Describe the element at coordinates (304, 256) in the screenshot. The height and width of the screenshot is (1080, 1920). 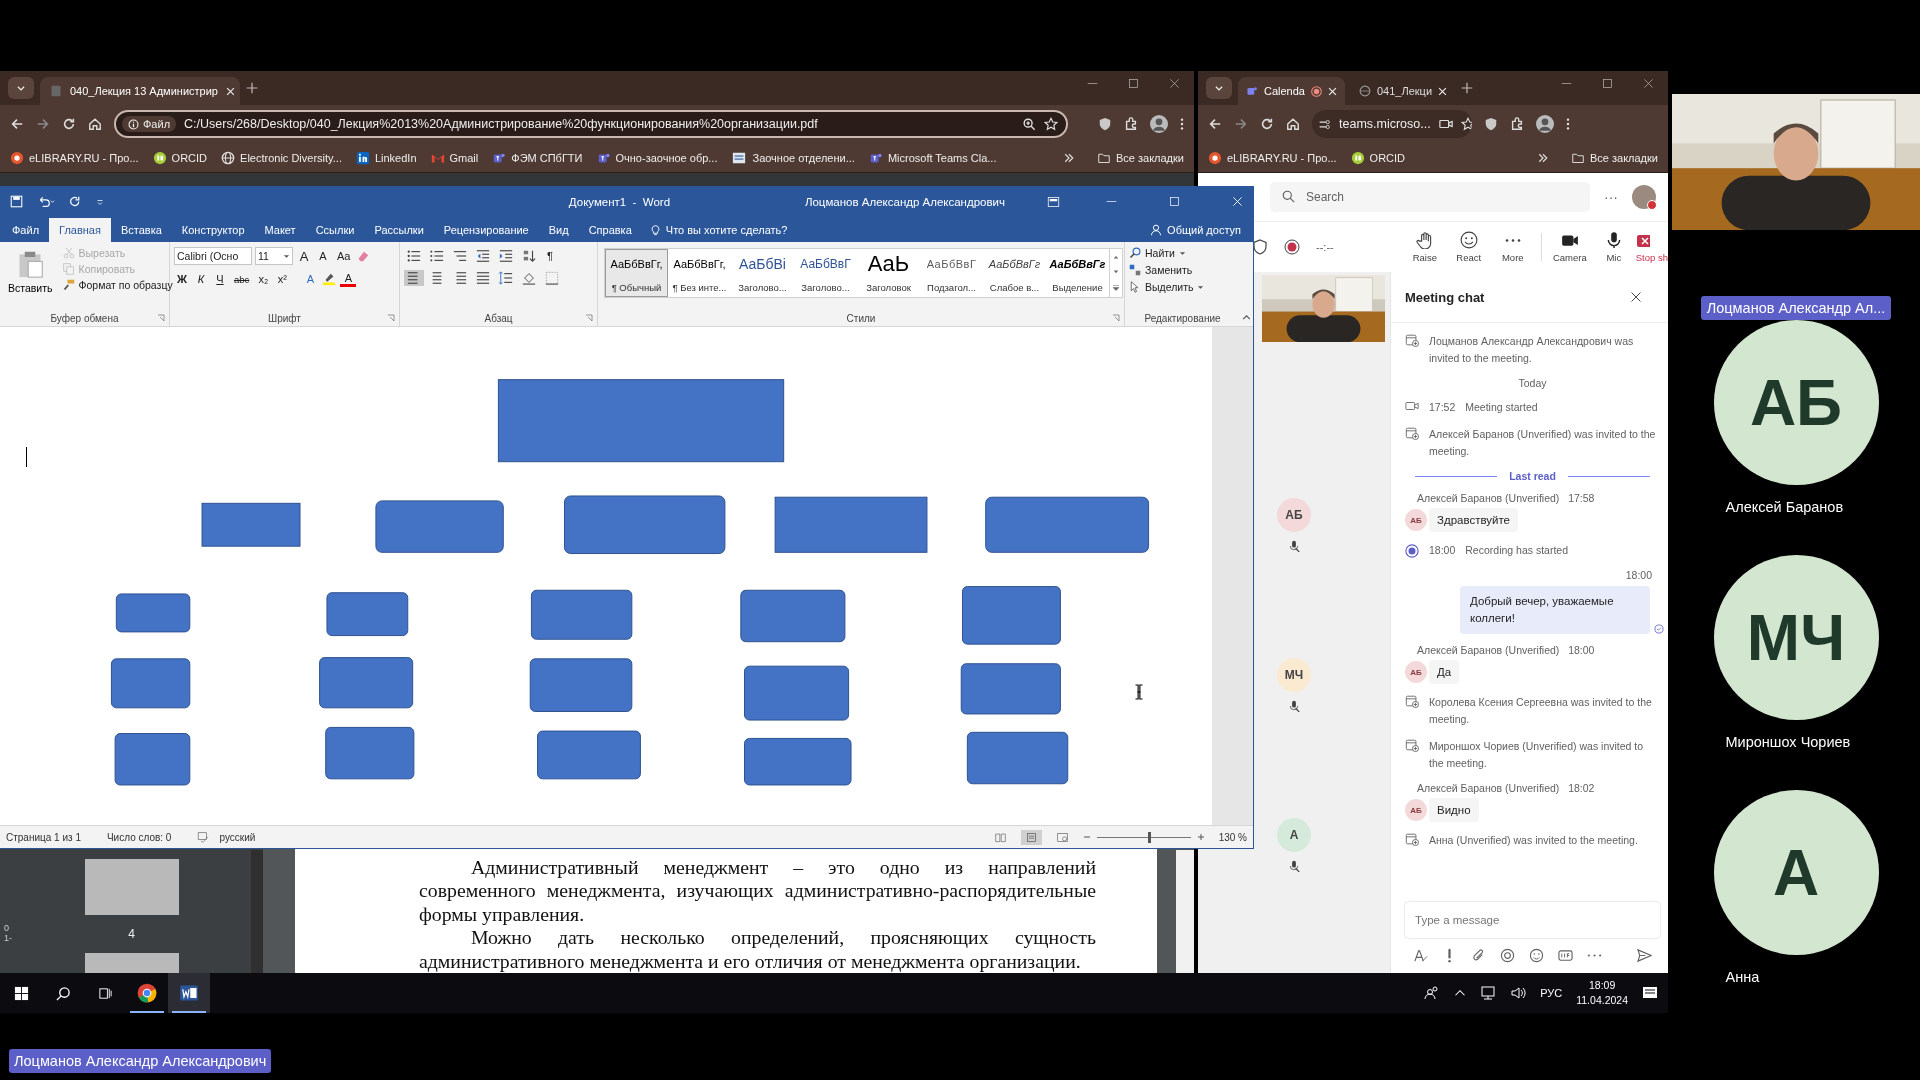
I see `grow-font-button: A` at that location.